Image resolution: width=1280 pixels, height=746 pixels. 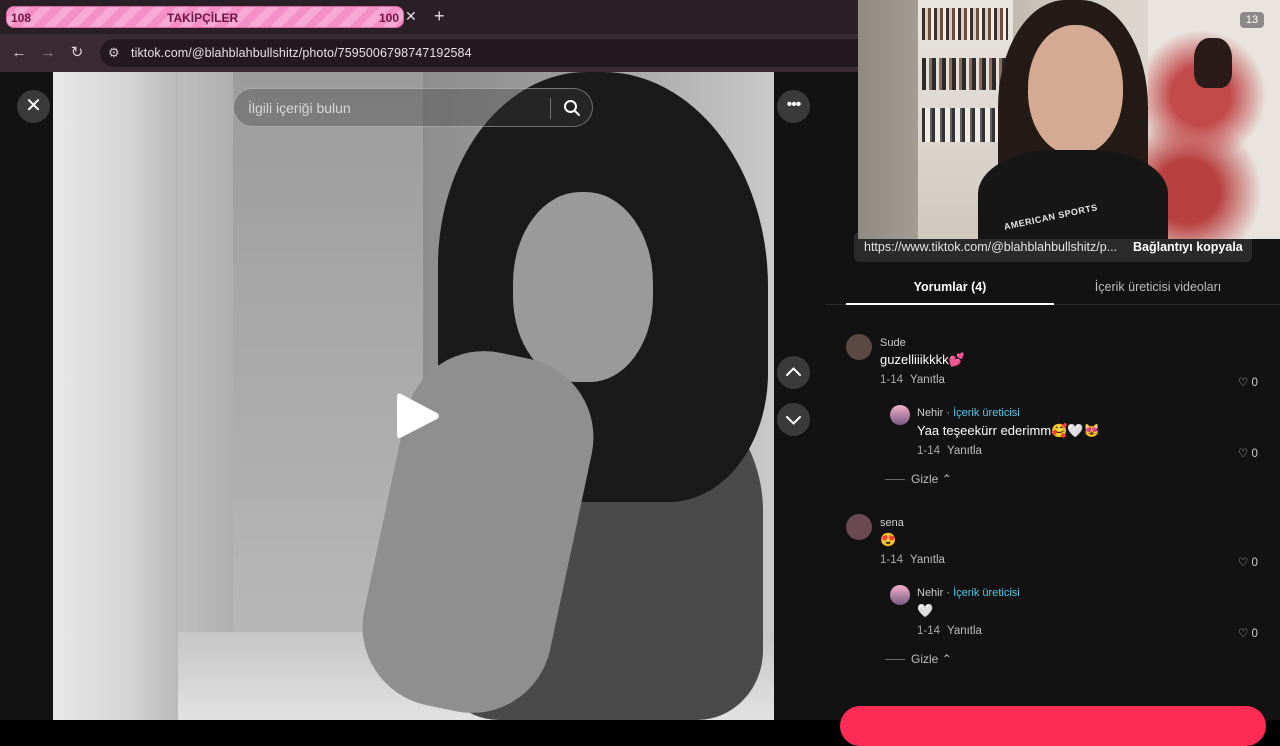 What do you see at coordinates (439, 16) in the screenshot?
I see `new-tab-icon: +` at bounding box center [439, 16].